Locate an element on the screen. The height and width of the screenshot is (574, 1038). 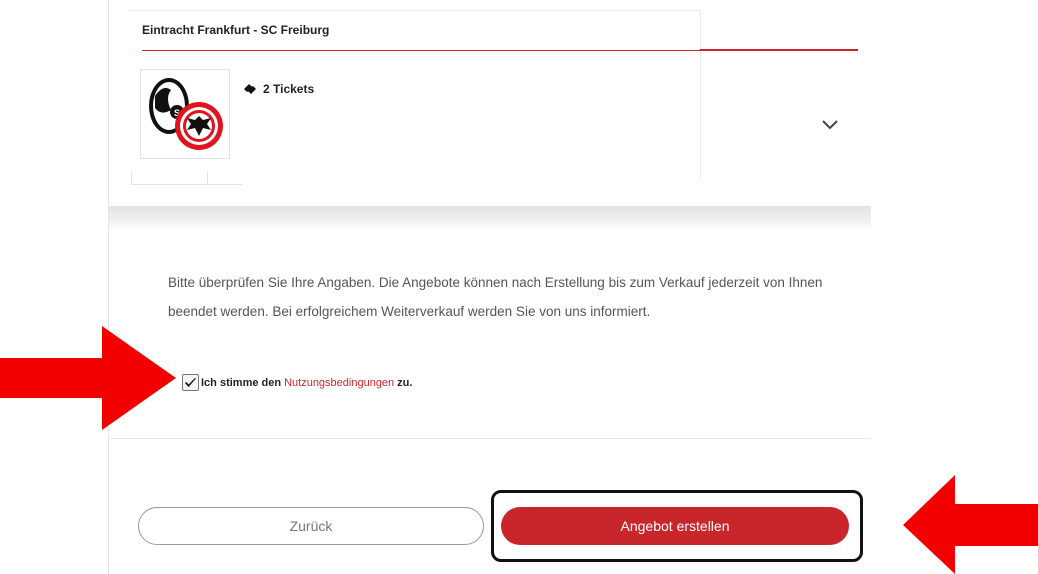
annotation-arrow-right is located at coordinates (88, 378).